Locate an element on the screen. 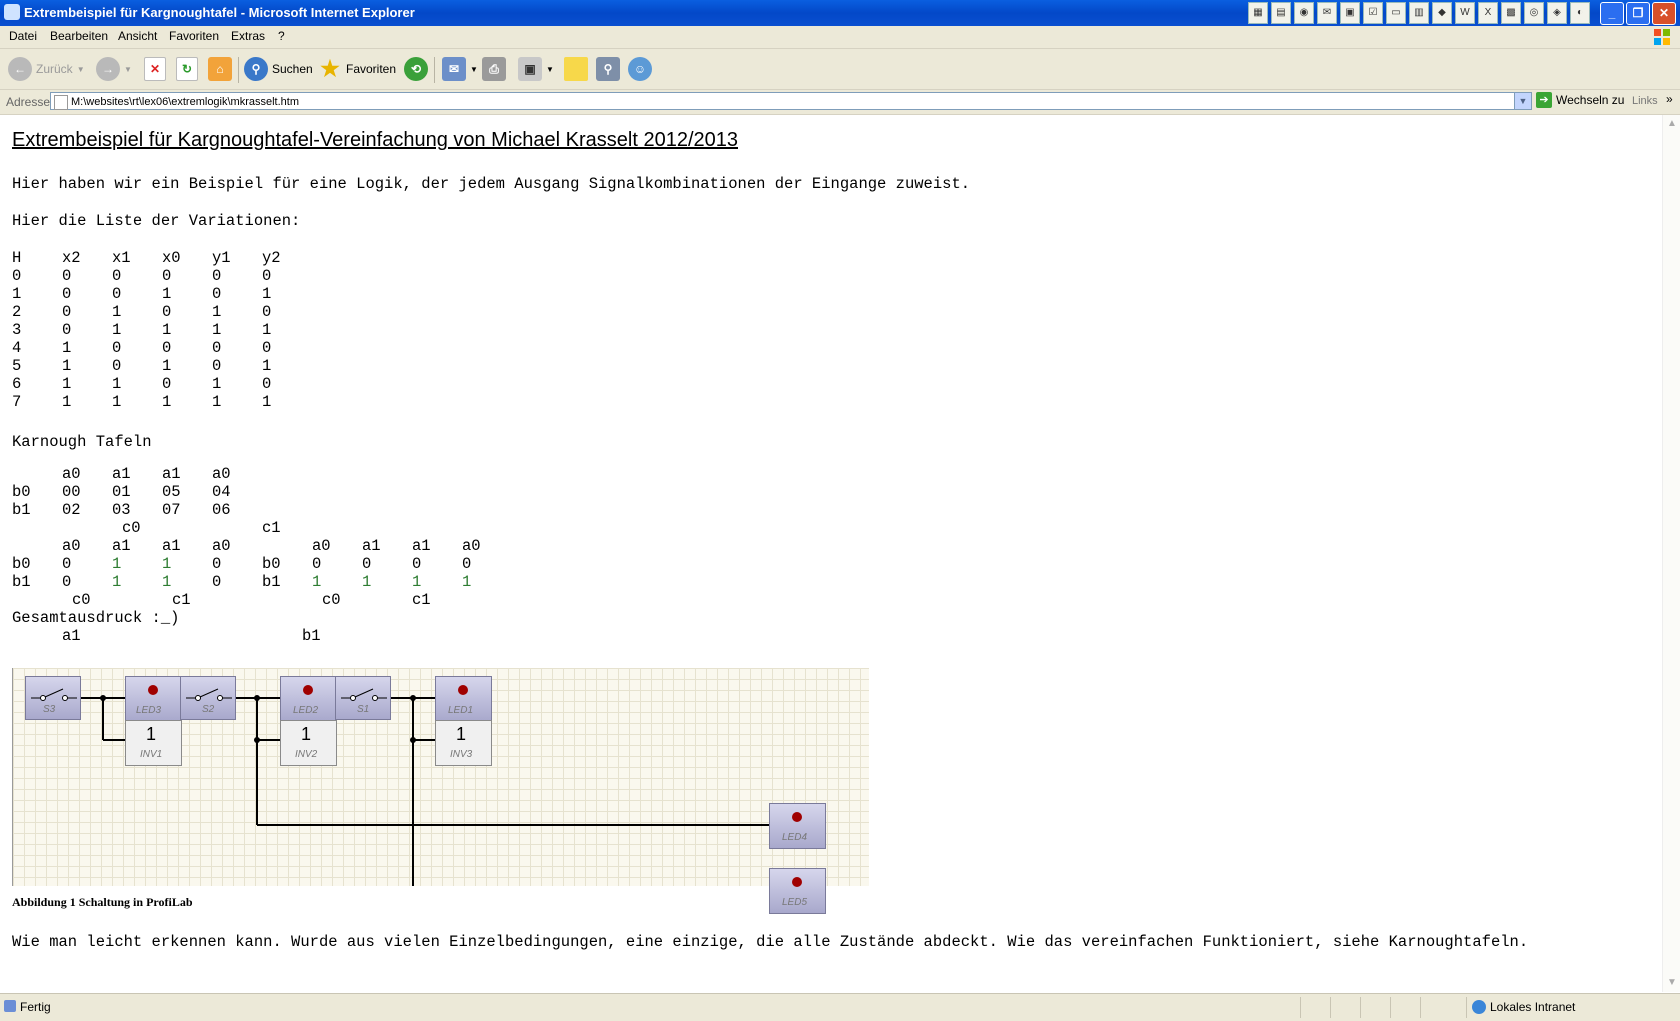 The width and height of the screenshot is (1680, 1021). word-icon: W is located at coordinates (1465, 13).